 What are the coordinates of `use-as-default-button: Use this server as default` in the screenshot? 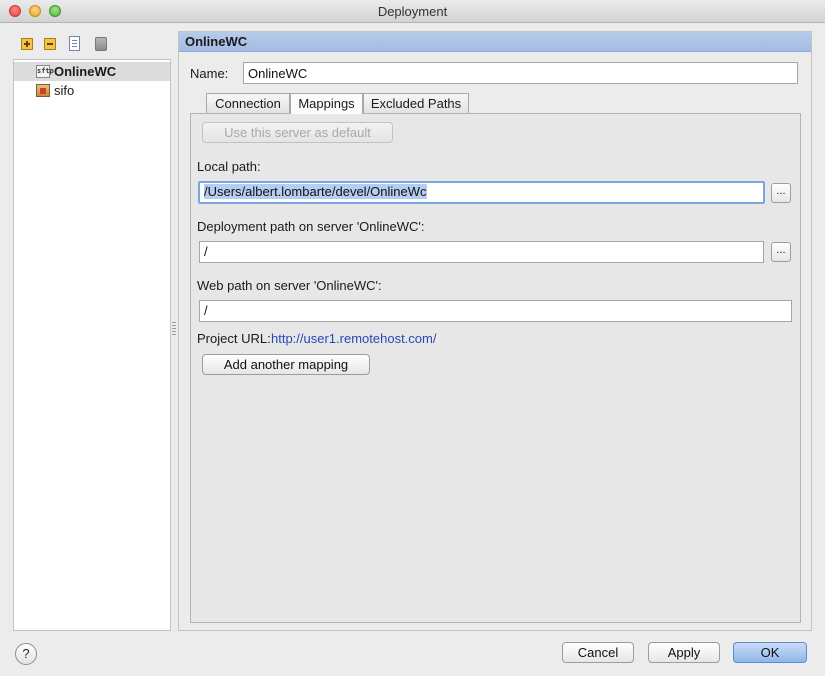 It's located at (297, 132).